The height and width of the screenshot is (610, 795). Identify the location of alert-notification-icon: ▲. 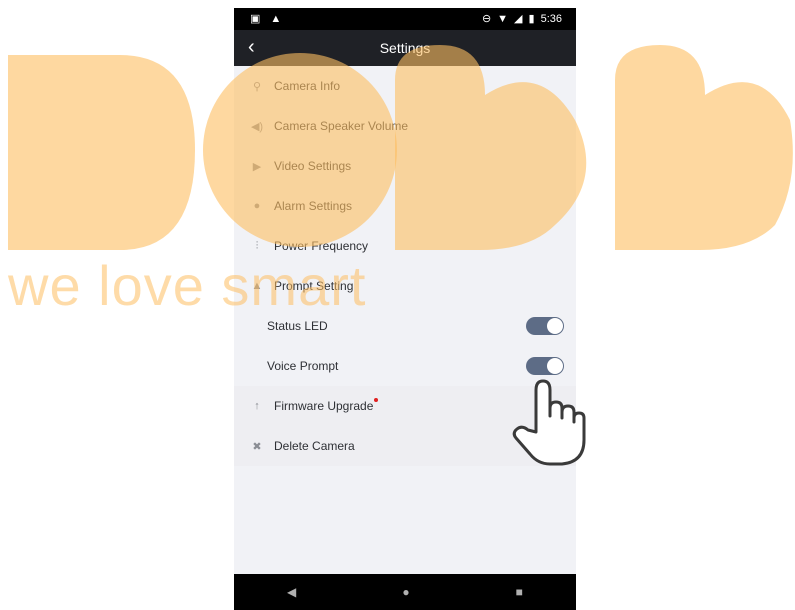
(276, 18).